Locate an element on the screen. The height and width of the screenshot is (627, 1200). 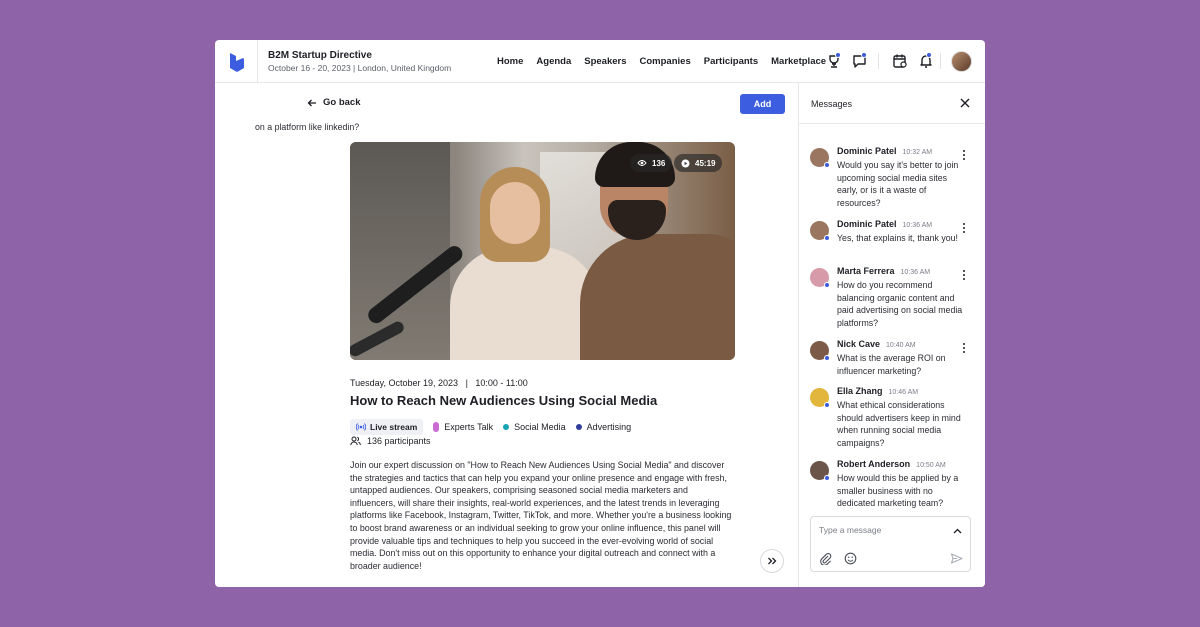
message-author: Nick Cave 10:40 AM is located at coordinates (876, 344).